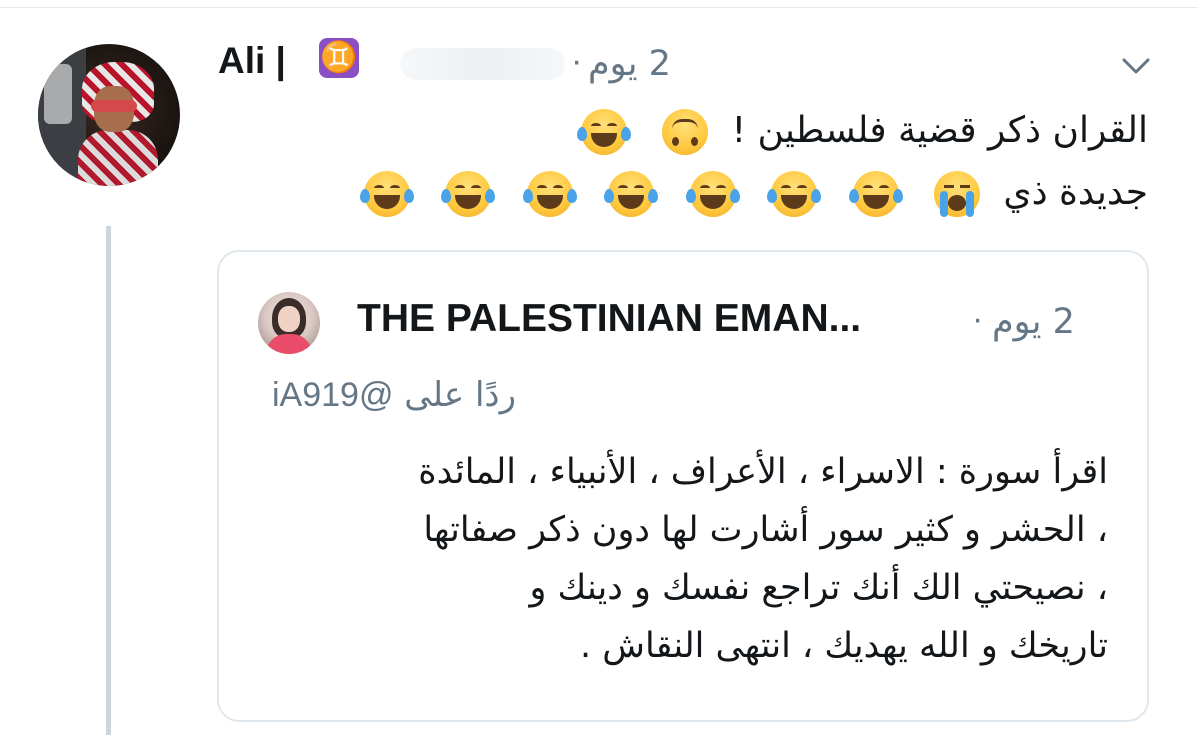  What do you see at coordinates (818, 588) in the screenshot?
I see `quoted-text-line: ، نصيحتي الك أنك تراجع نفسك و دينك و` at bounding box center [818, 588].